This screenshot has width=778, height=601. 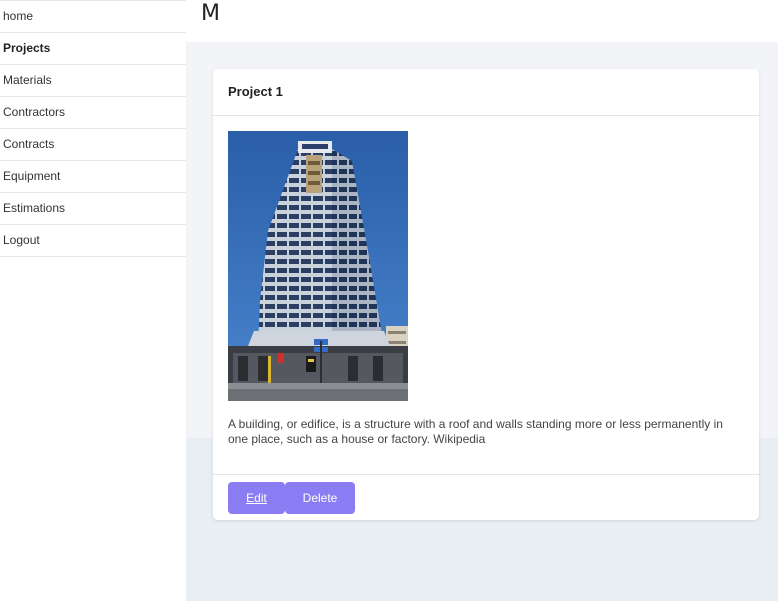 I want to click on sidebar-item-logout: Logout, so click(x=93, y=240).